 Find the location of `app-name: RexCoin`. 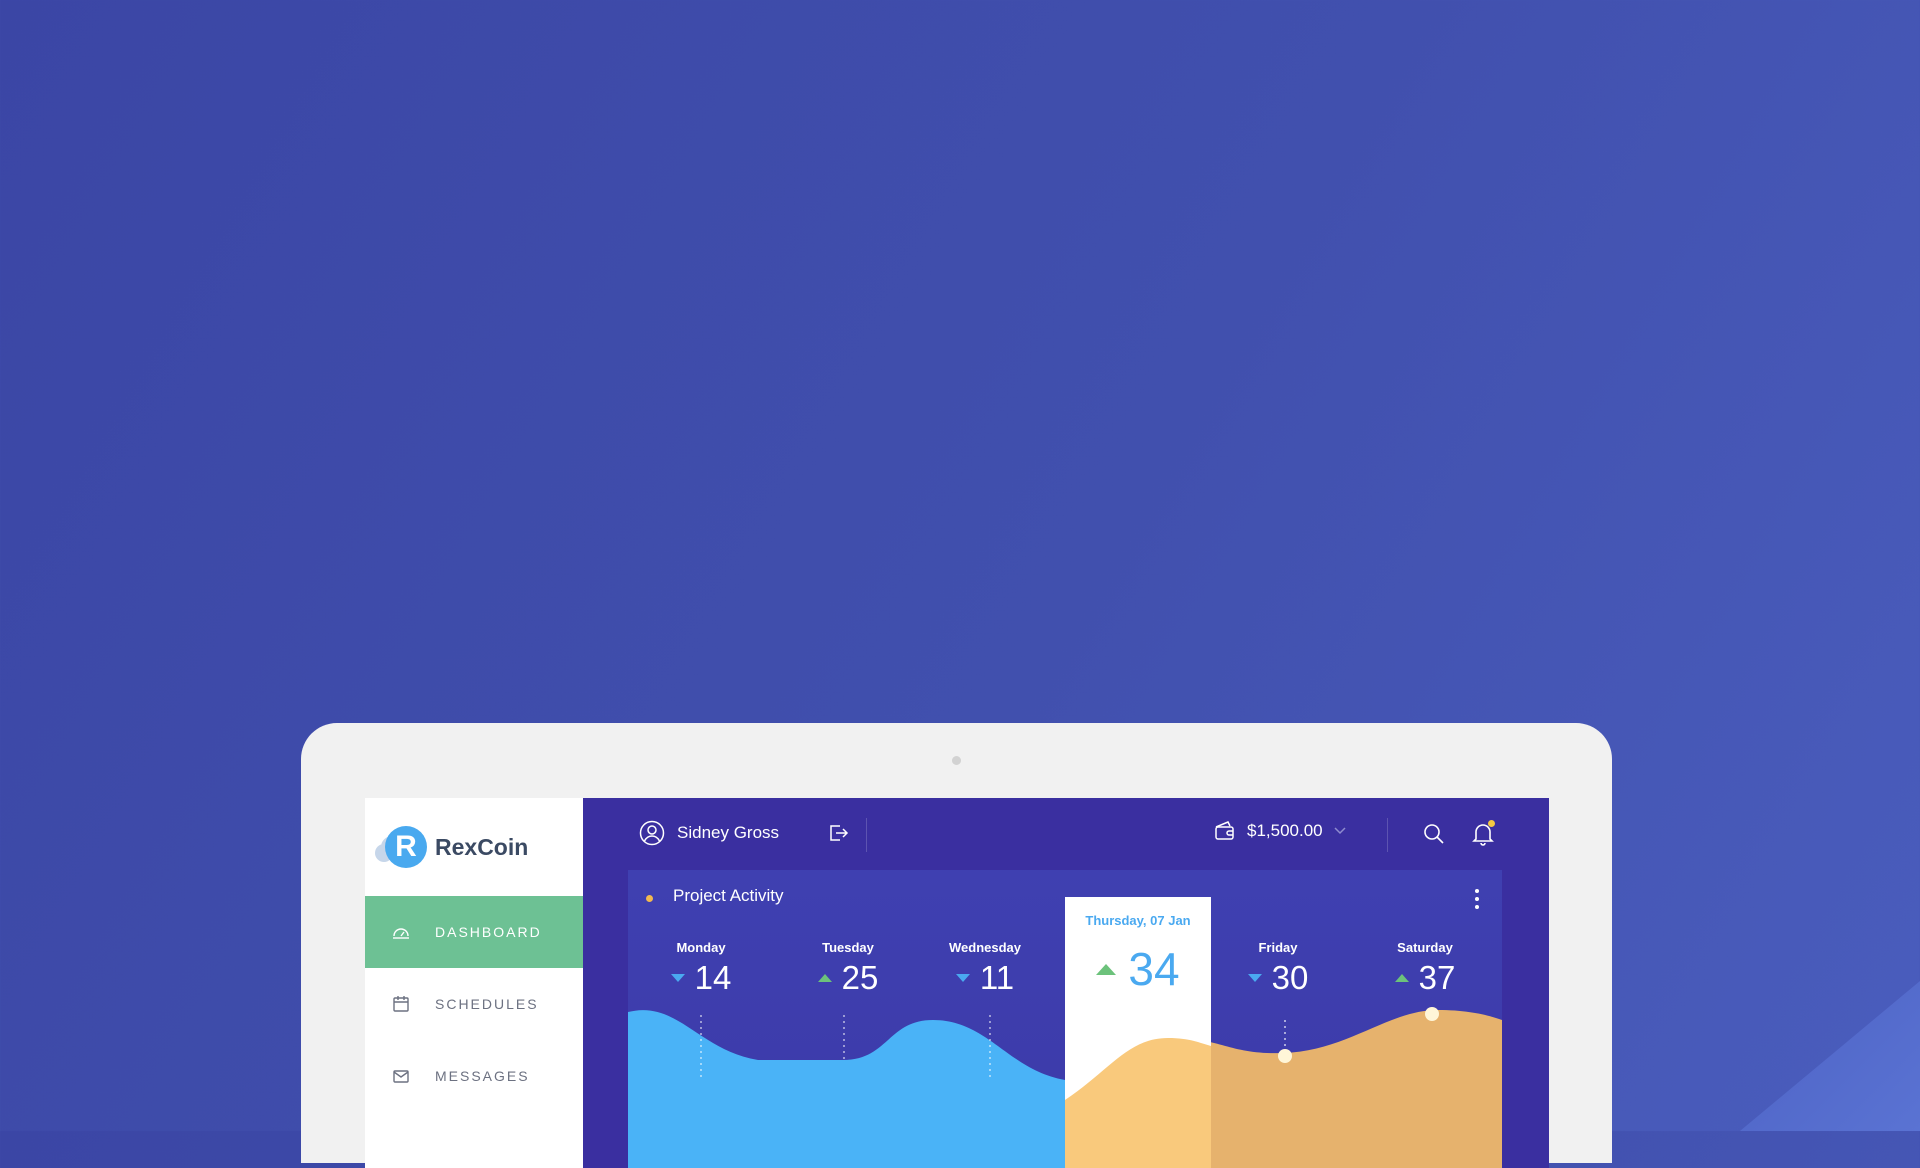

app-name: RexCoin is located at coordinates (482, 846).